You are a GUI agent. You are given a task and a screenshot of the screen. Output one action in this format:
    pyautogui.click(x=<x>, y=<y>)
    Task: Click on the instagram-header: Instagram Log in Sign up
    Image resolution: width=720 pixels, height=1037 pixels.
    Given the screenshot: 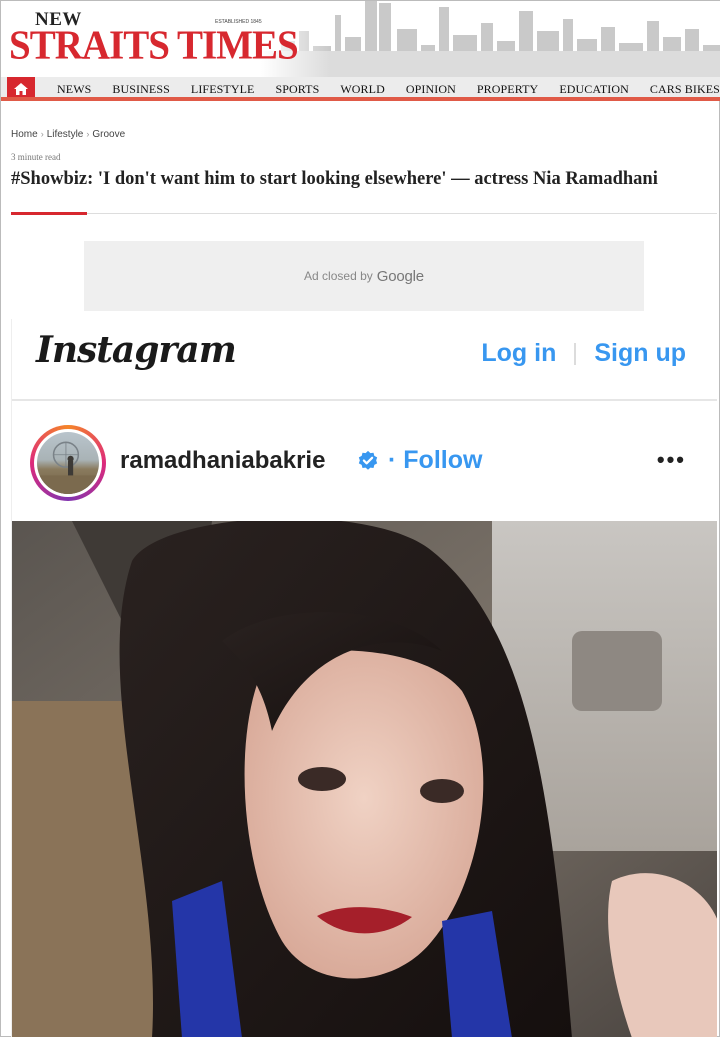 What is the action you would take?
    pyautogui.click(x=364, y=360)
    